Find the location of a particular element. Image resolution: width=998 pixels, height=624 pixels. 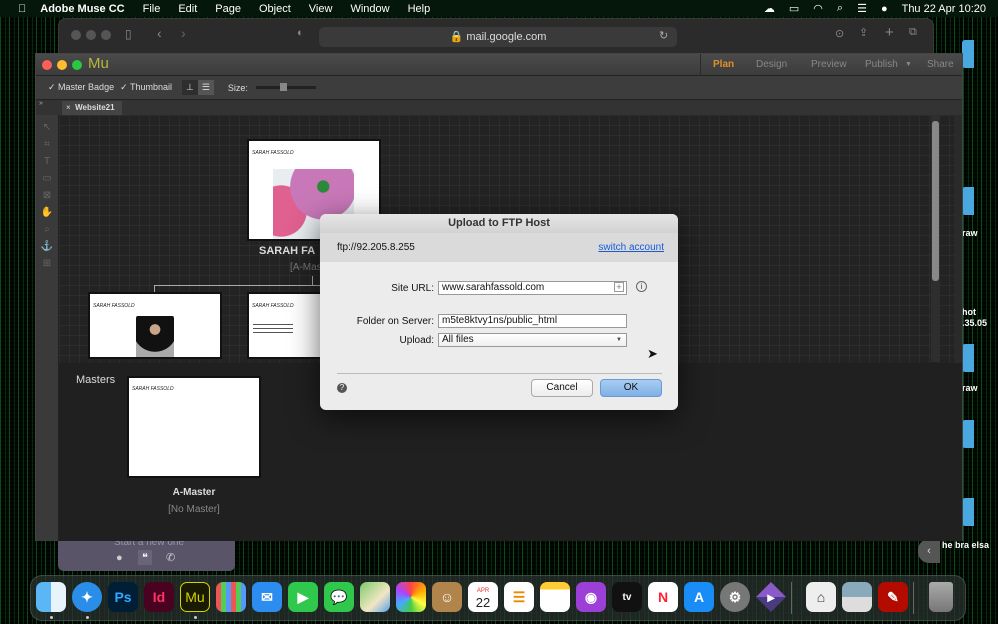

menu-file: File is located at coordinates (152, 9).